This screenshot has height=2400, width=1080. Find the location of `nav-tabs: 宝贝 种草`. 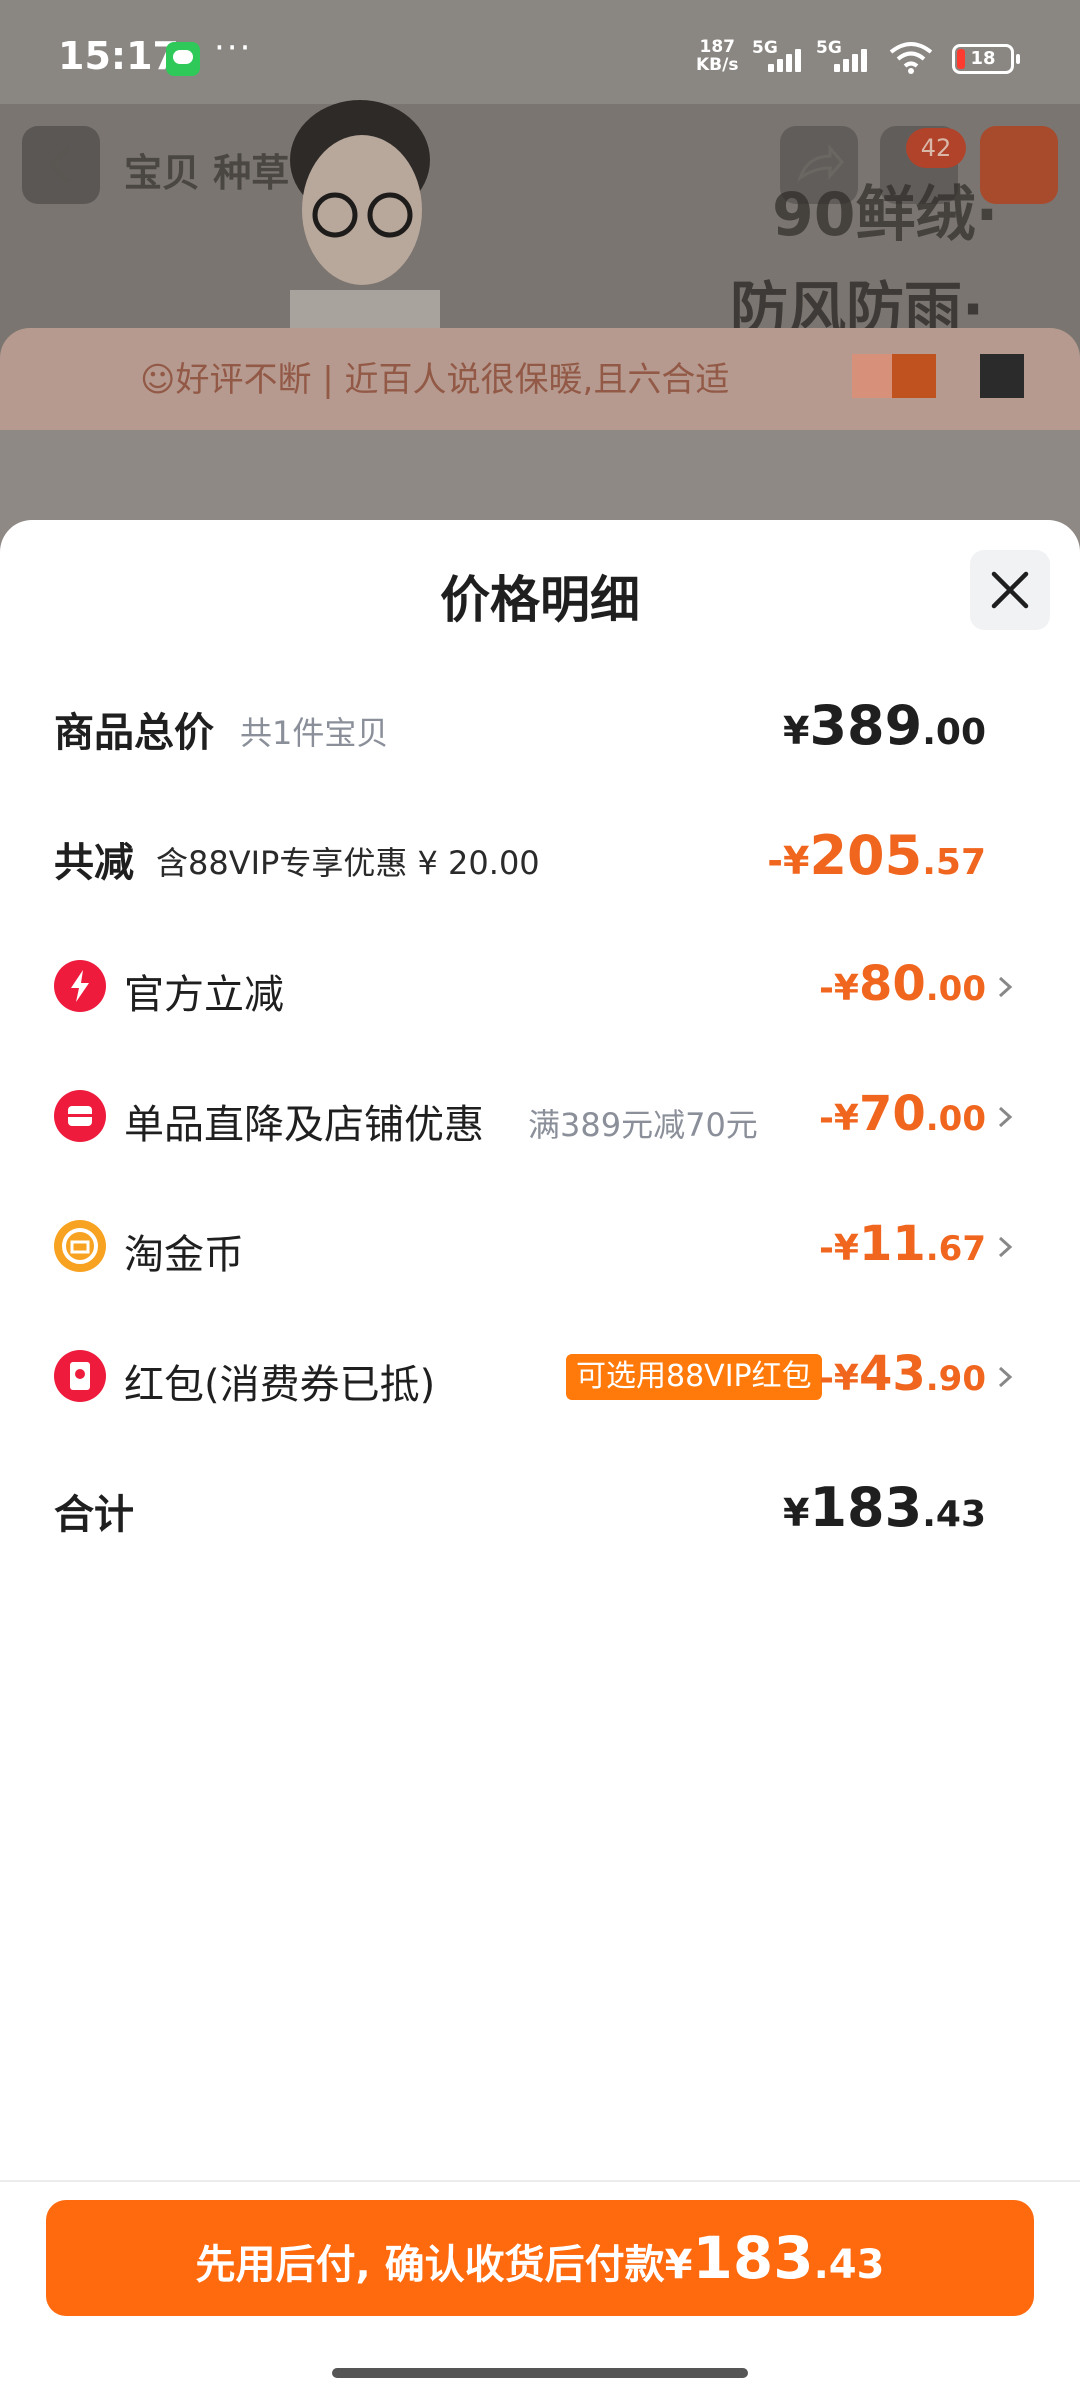

nav-tabs: 宝贝 种草 is located at coordinates (206, 169).